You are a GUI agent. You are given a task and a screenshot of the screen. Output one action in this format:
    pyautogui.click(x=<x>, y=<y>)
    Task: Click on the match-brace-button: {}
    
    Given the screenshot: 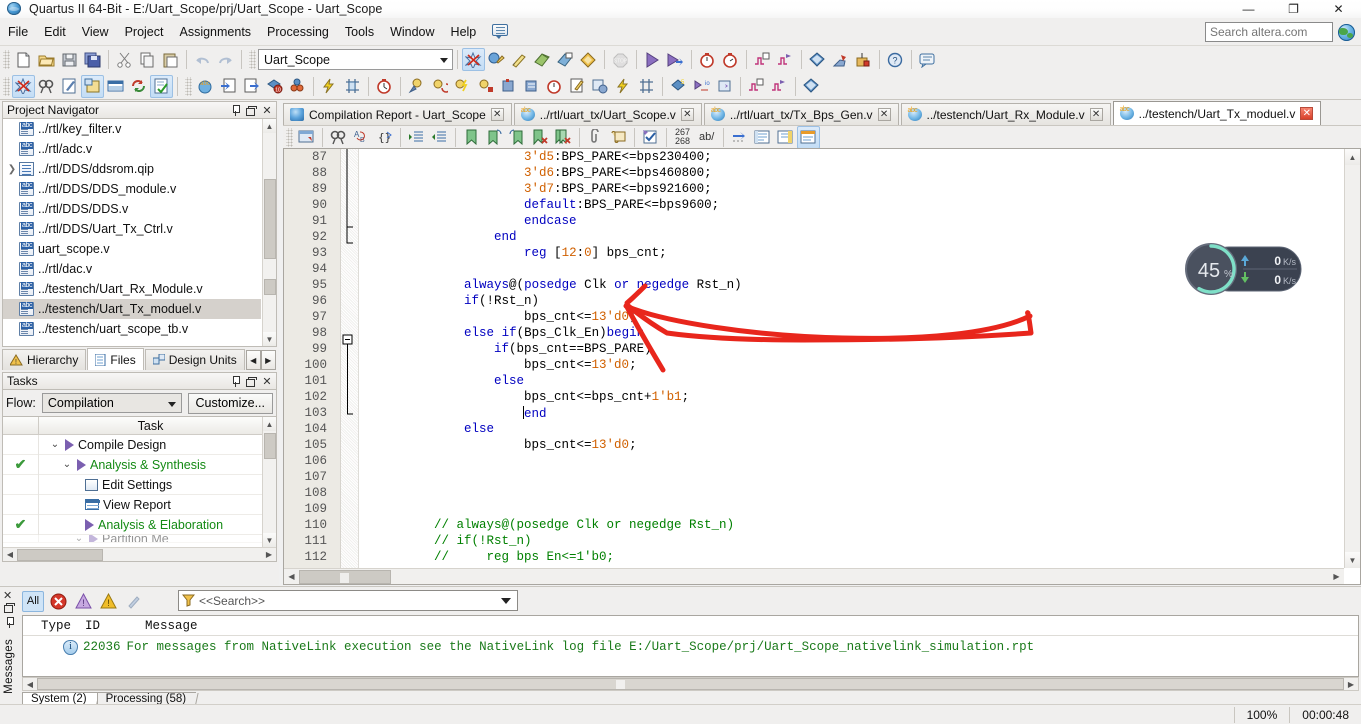 What is the action you would take?
    pyautogui.click(x=384, y=137)
    